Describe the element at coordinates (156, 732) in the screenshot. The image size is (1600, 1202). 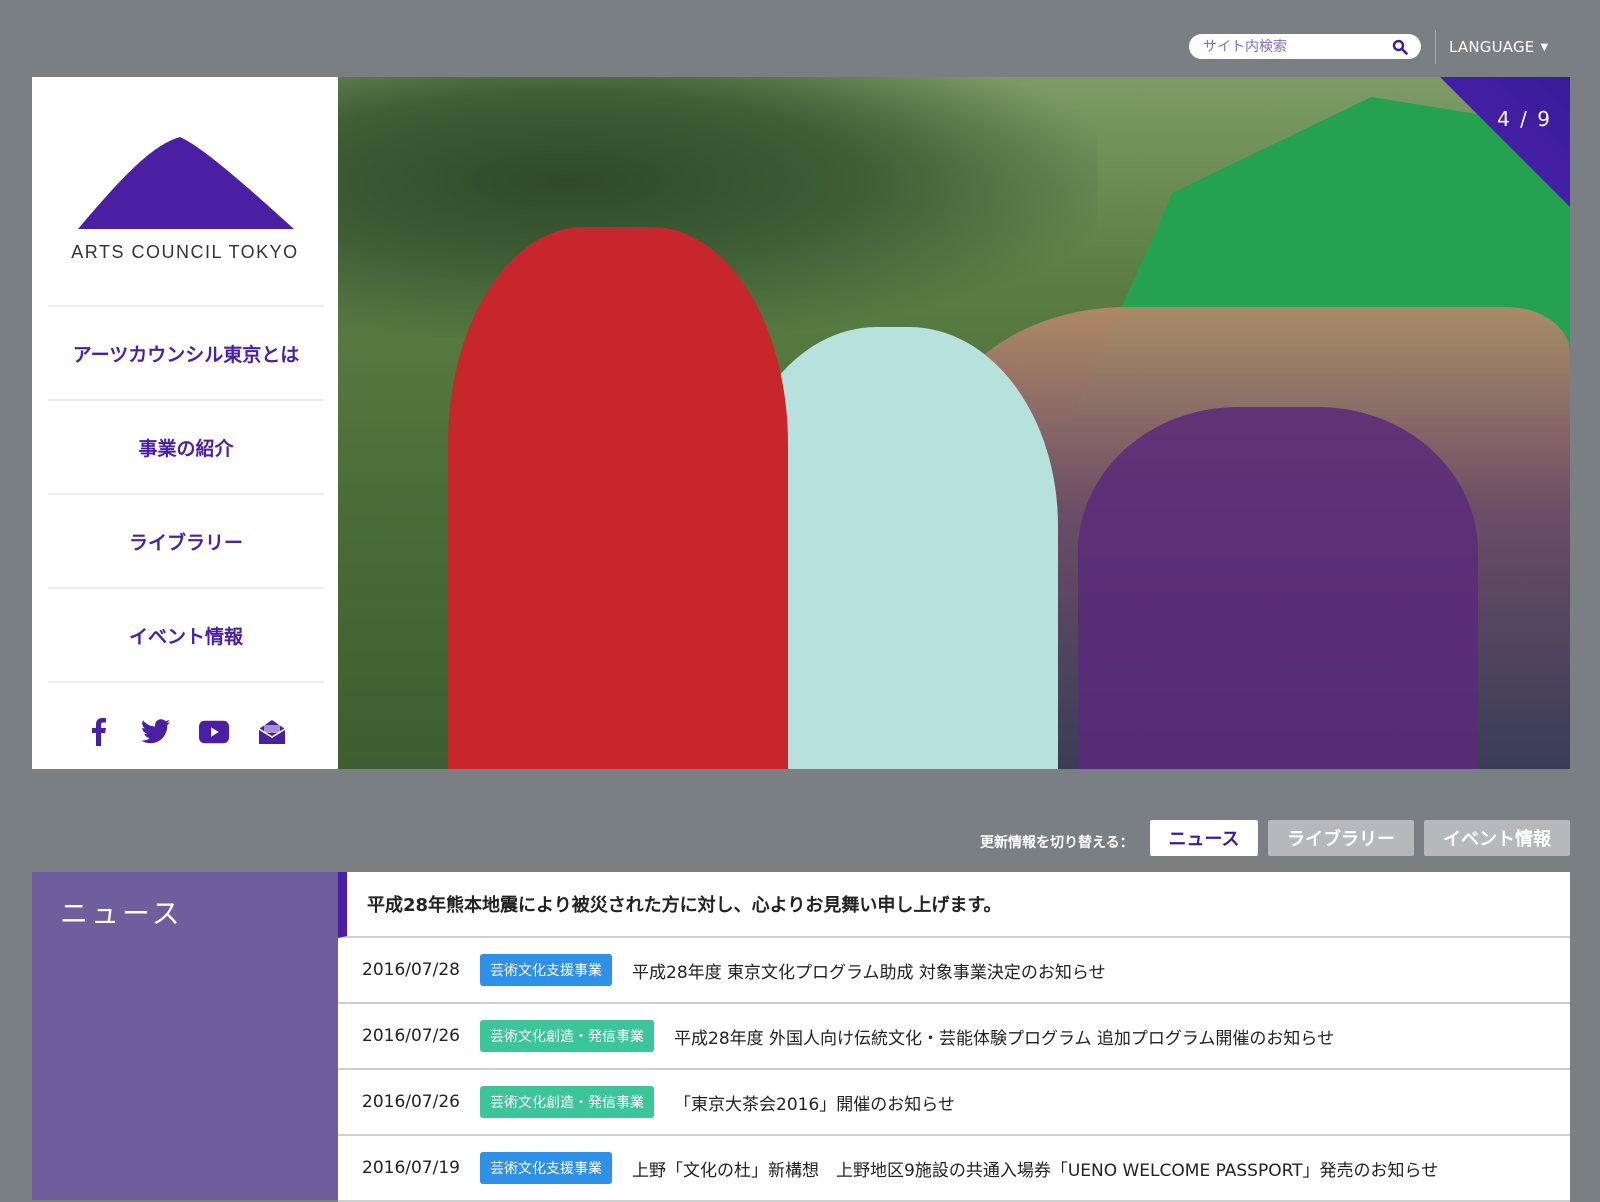
I see `twitter-icon` at that location.